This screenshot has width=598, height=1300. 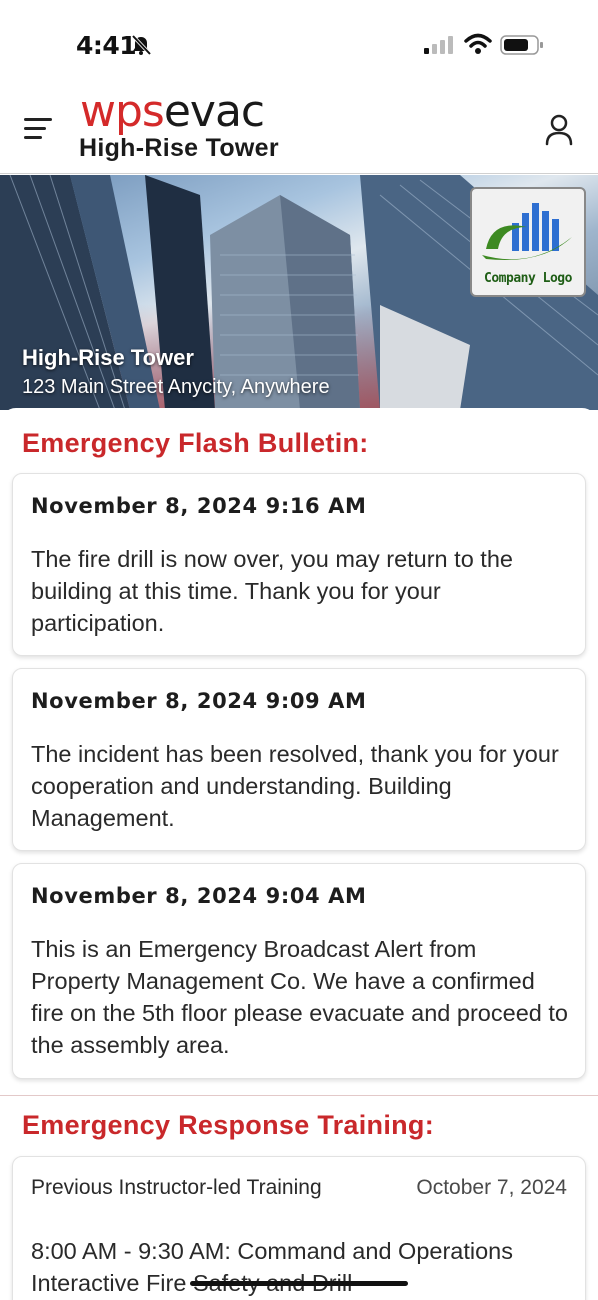 What do you see at coordinates (214, 111) in the screenshot?
I see `logo-evac-text: evac` at bounding box center [214, 111].